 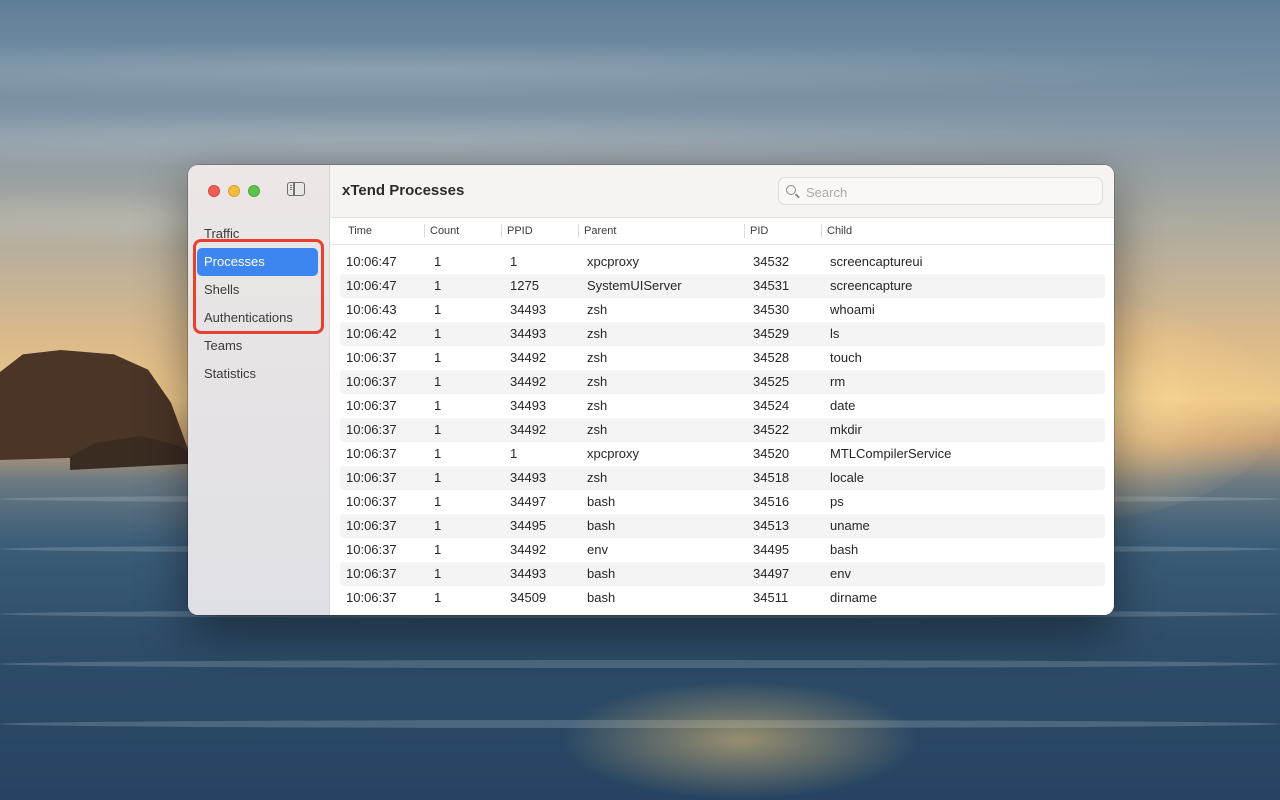 What do you see at coordinates (835, 333) in the screenshot?
I see `cell-child: ls` at bounding box center [835, 333].